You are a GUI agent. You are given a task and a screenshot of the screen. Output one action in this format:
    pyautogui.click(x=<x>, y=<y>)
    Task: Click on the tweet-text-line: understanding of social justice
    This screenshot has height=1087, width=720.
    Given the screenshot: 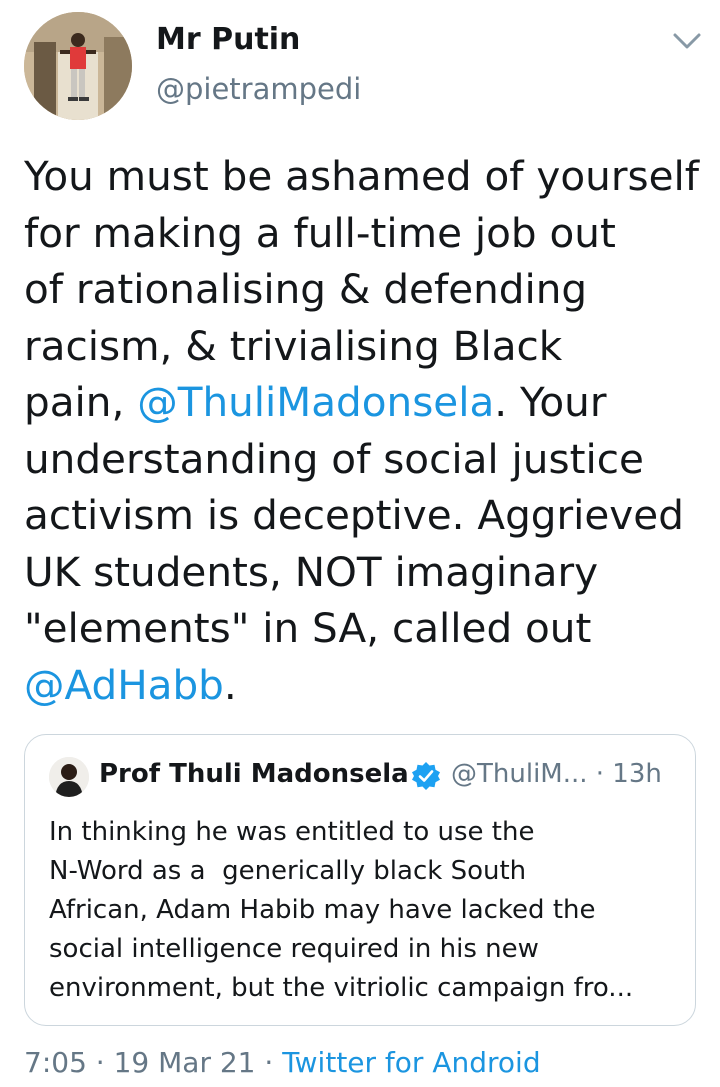 What is the action you would take?
    pyautogui.click(x=369, y=459)
    